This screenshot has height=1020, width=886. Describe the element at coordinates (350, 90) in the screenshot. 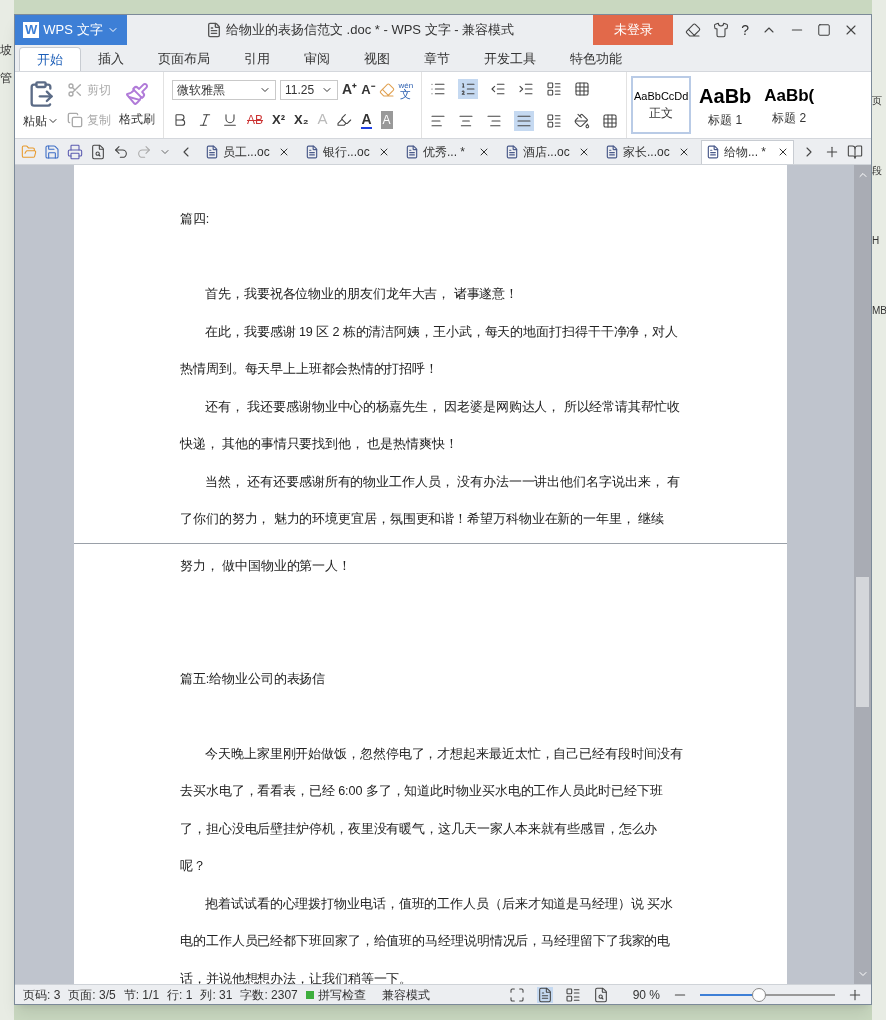

I see `grow-font-button: A⁺` at that location.